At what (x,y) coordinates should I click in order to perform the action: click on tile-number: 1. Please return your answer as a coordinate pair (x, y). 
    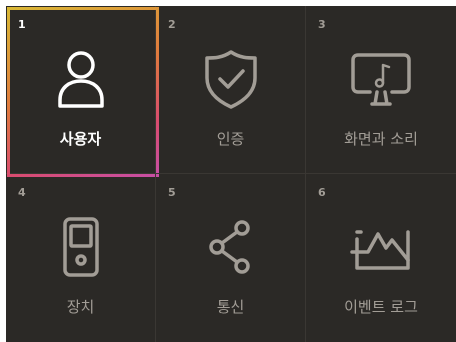
    Looking at the image, I should click on (22, 24).